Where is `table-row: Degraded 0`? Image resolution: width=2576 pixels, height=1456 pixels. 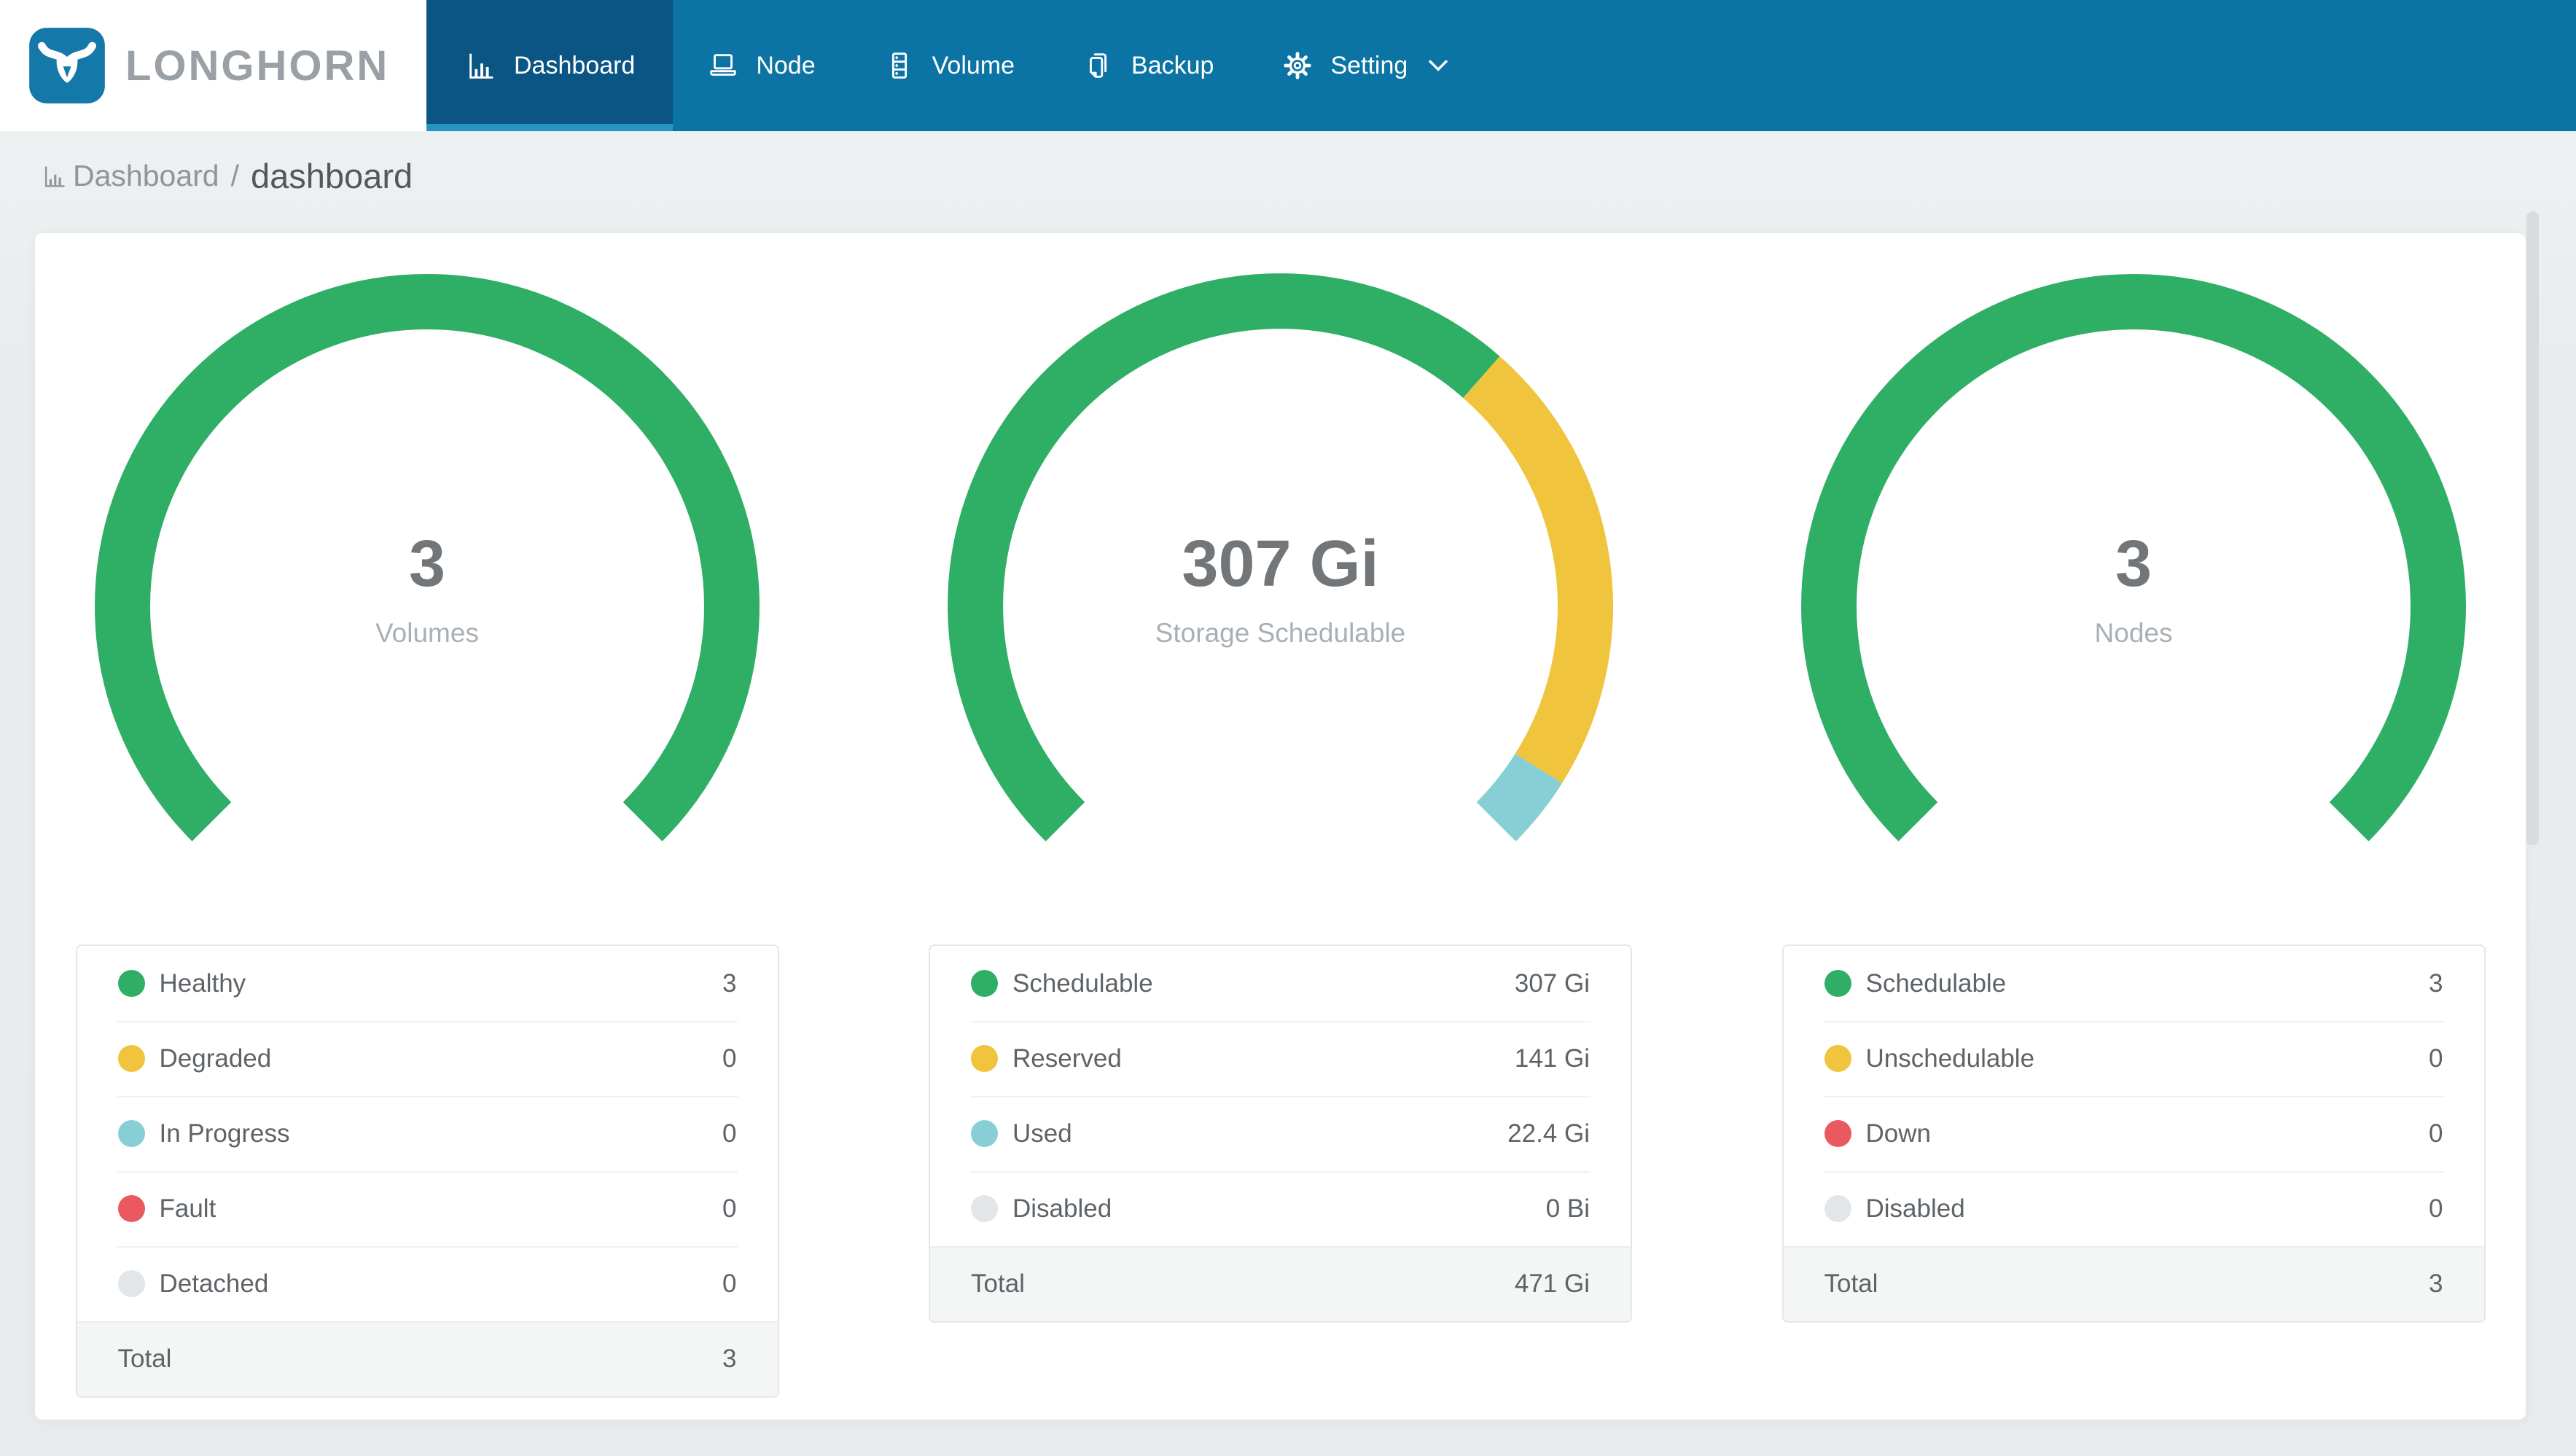
table-row: Degraded 0 is located at coordinates (428, 1058).